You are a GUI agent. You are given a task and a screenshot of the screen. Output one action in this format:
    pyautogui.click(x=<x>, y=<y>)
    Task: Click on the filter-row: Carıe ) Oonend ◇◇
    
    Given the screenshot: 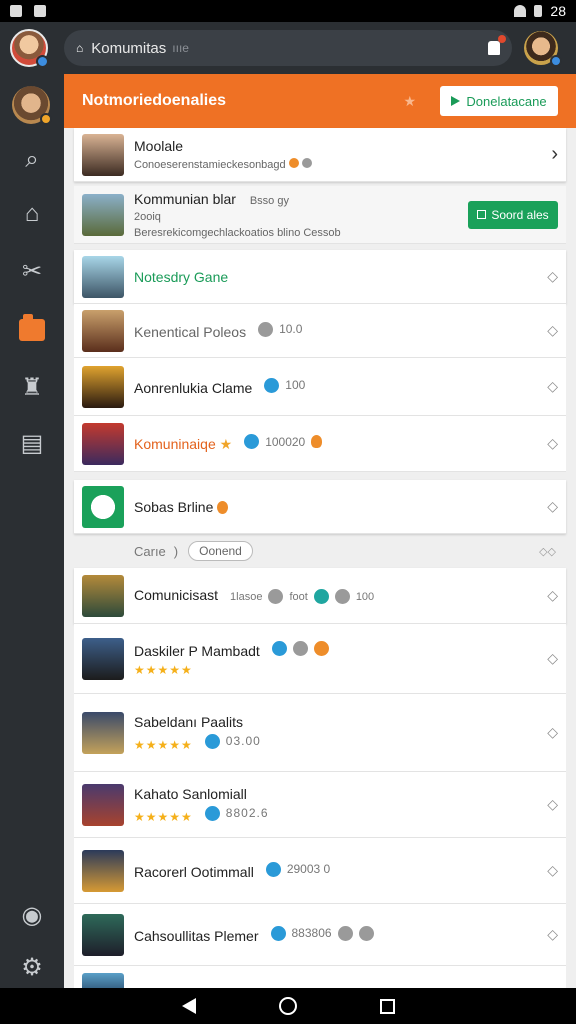 What is the action you would take?
    pyautogui.click(x=320, y=551)
    